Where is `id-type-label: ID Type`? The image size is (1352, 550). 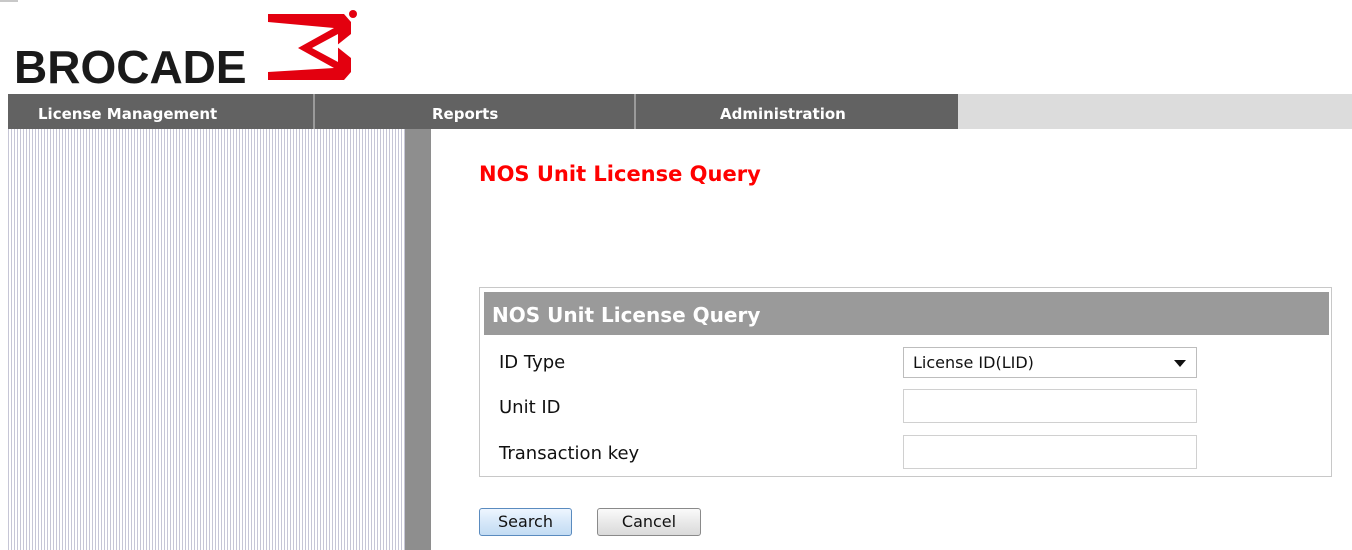
id-type-label: ID Type is located at coordinates (532, 362).